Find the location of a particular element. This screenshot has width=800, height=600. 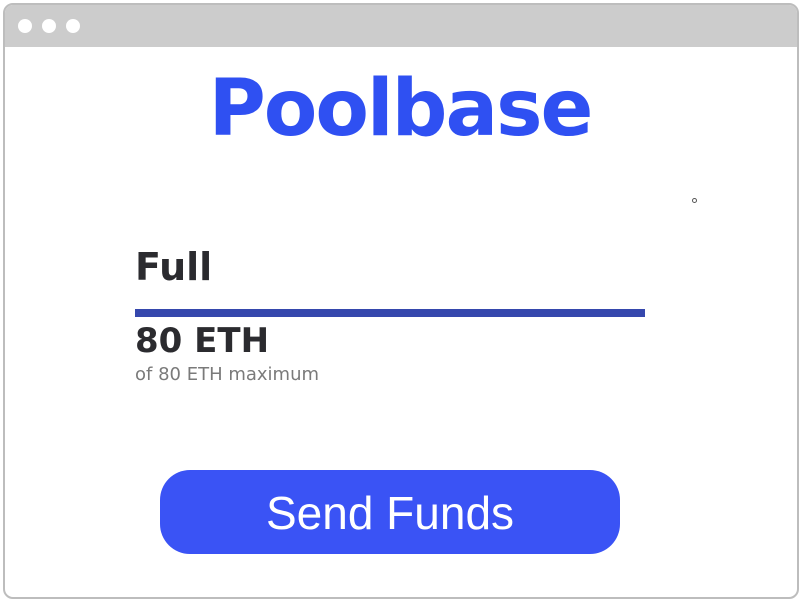

pool-status: Full is located at coordinates (174, 267).